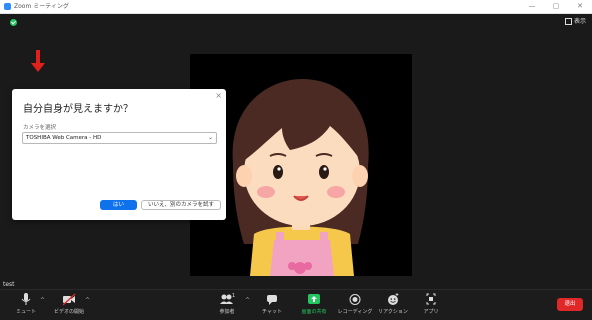 This screenshot has width=592, height=320. I want to click on apps-button: アプリ, so click(431, 304).